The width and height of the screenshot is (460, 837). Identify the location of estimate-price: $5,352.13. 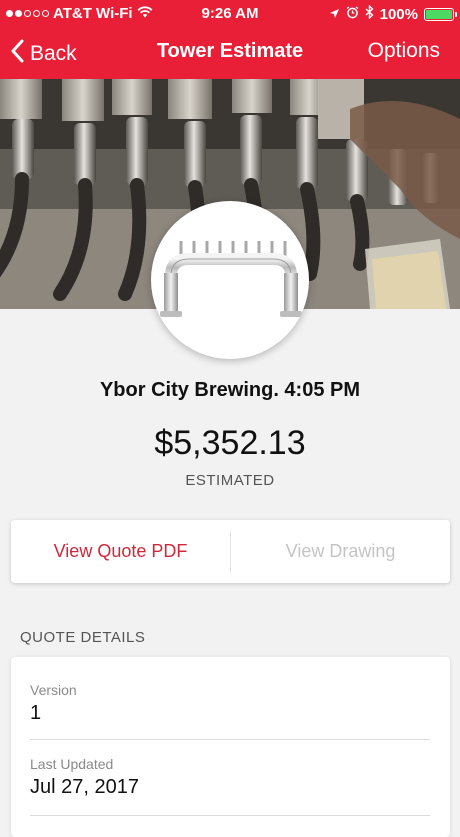
(230, 443).